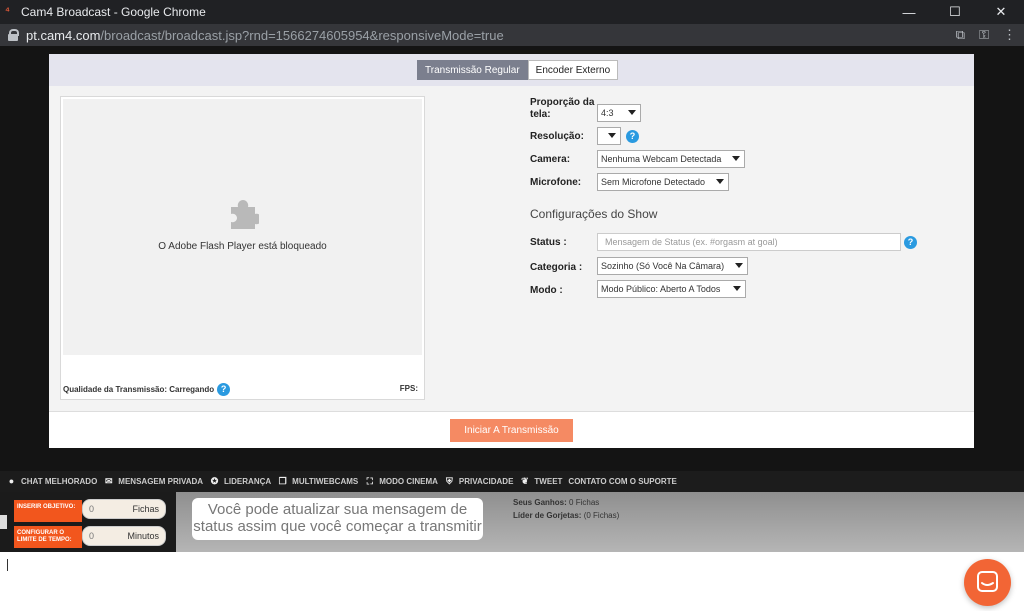 The image size is (1024, 611). What do you see at coordinates (960, 35) in the screenshot?
I see `extension-blocked-icon: ⧉` at bounding box center [960, 35].